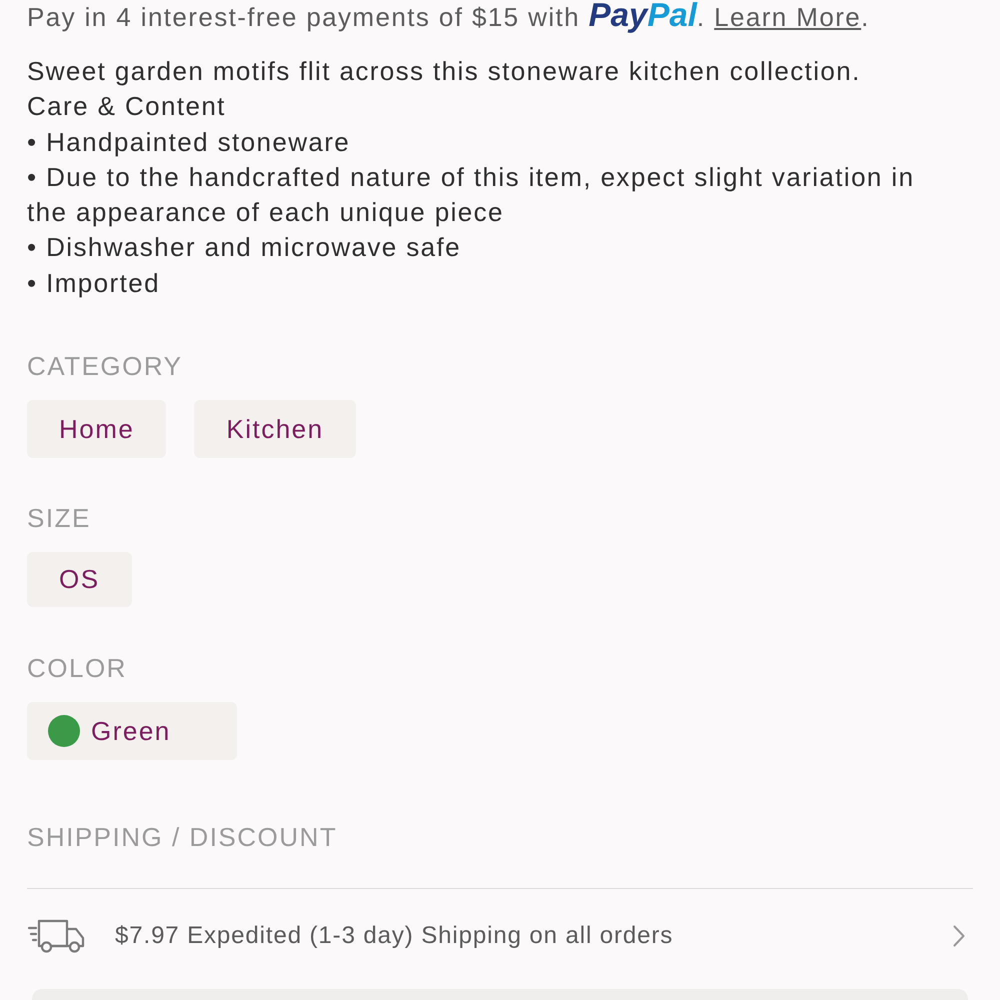  What do you see at coordinates (79, 580) in the screenshot?
I see `size-option: OS` at bounding box center [79, 580].